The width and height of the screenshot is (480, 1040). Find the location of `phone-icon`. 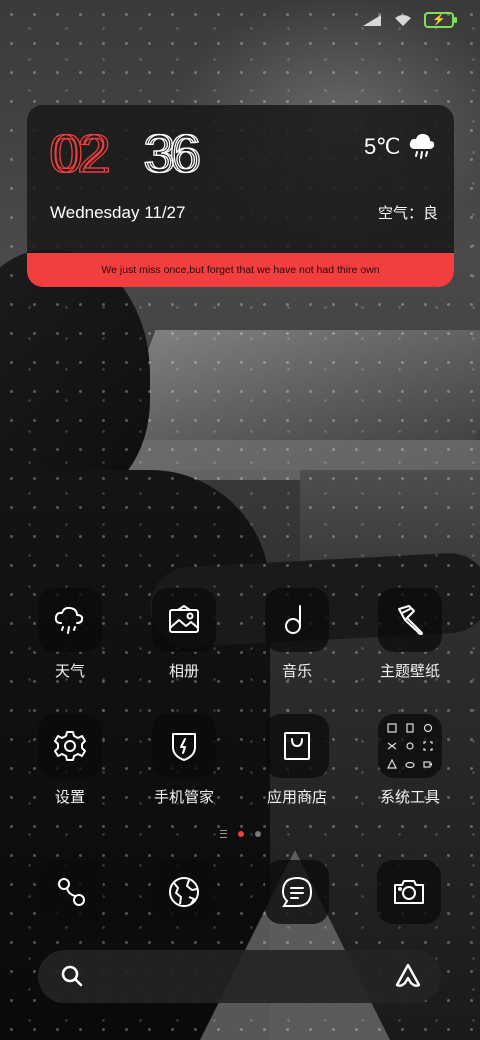

phone-icon is located at coordinates (71, 892).